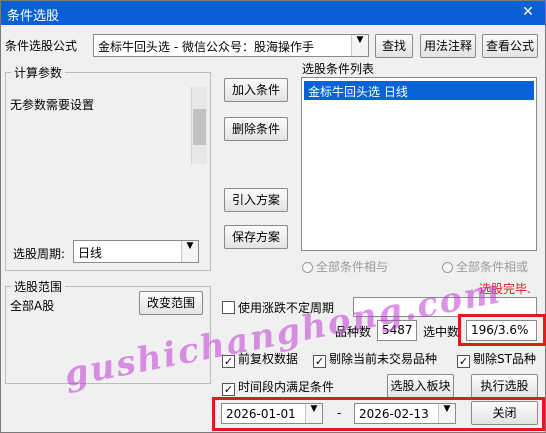  I want to click on status-done: 选股完毕., so click(505, 289).